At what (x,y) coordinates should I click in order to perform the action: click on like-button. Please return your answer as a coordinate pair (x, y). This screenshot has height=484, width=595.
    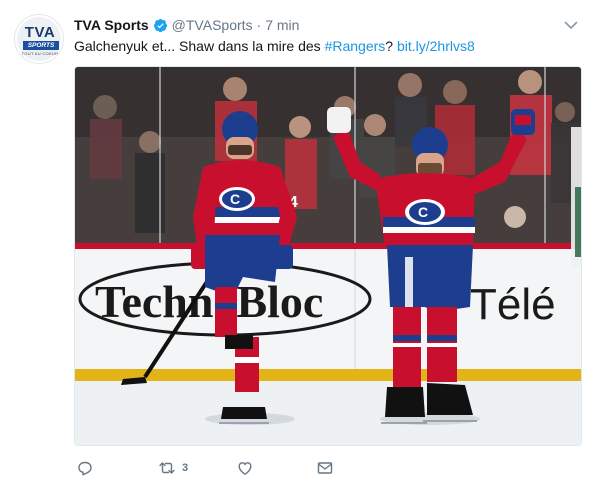
    Looking at the image, I should click on (245, 468).